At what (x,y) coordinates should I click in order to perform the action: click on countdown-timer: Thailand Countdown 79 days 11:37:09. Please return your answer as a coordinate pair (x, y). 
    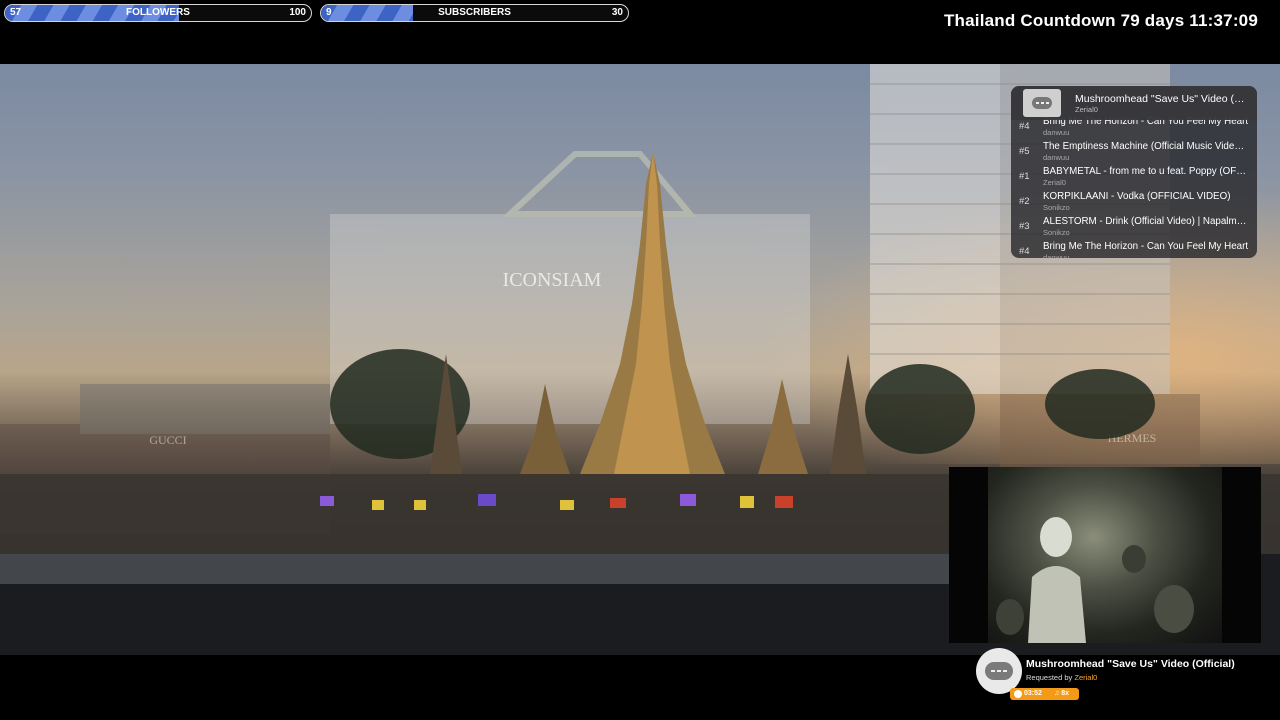
    Looking at the image, I should click on (1100, 20).